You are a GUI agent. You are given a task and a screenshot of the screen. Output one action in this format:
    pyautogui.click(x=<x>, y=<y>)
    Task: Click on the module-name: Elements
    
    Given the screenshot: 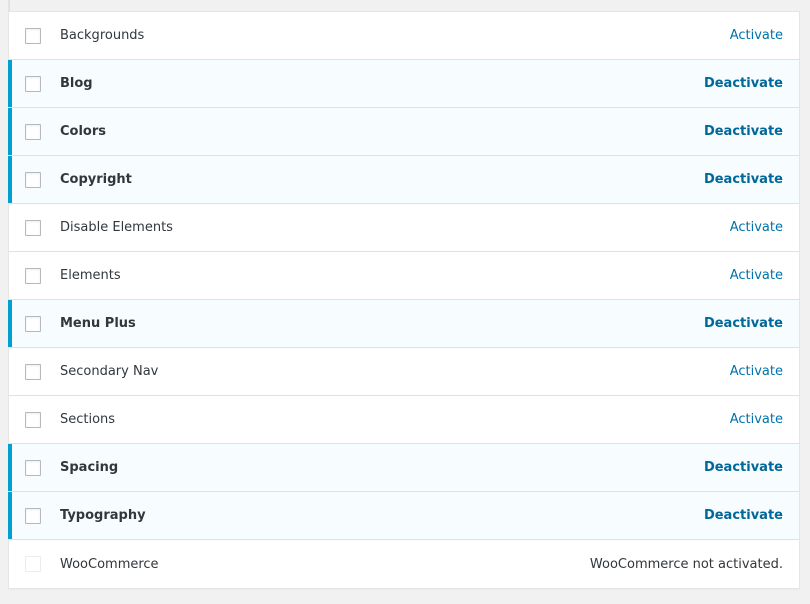 What is the action you would take?
    pyautogui.click(x=90, y=275)
    